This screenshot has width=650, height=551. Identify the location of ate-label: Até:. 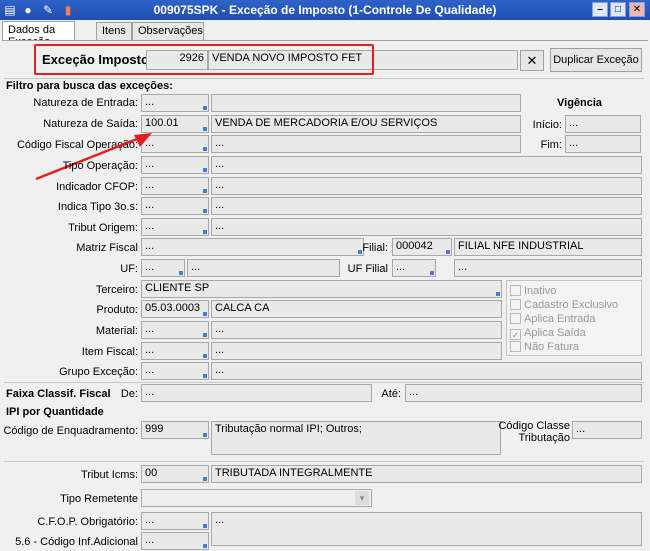
(391, 394).